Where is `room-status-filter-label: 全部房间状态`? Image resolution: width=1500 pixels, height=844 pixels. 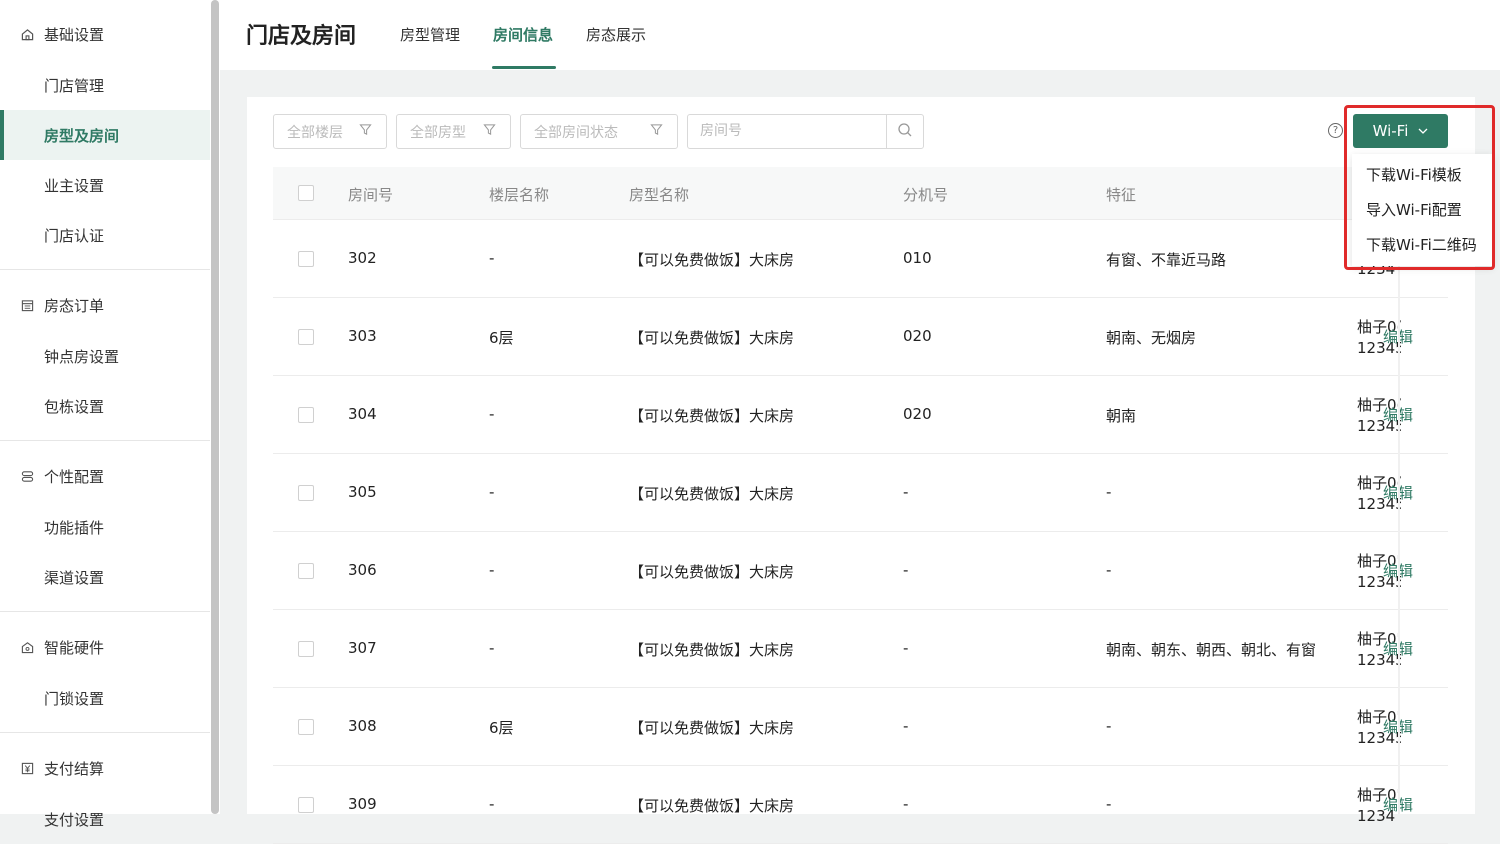
room-status-filter-label: 全部房间状态 is located at coordinates (576, 132).